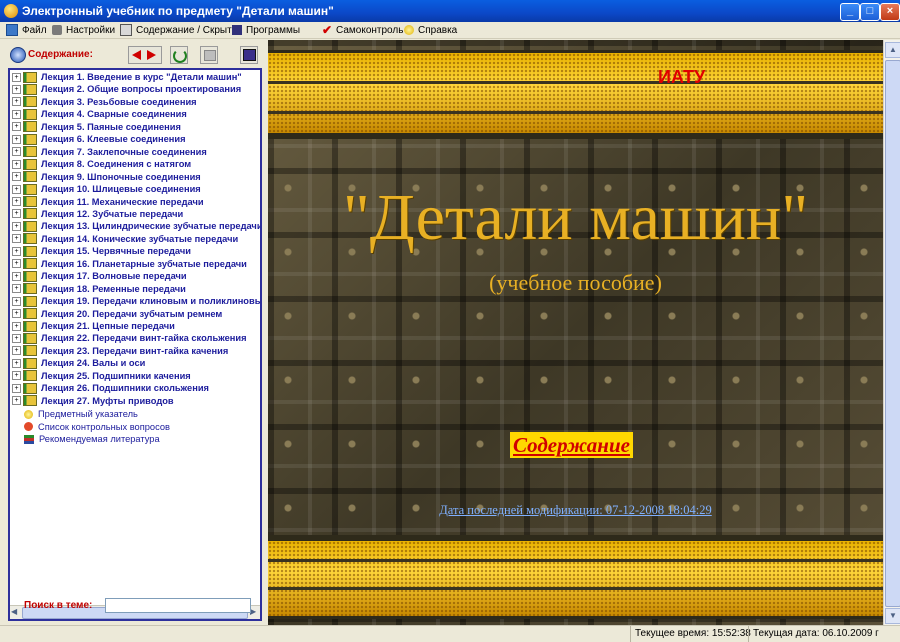  I want to click on lightbulb-icon, so click(409, 30).